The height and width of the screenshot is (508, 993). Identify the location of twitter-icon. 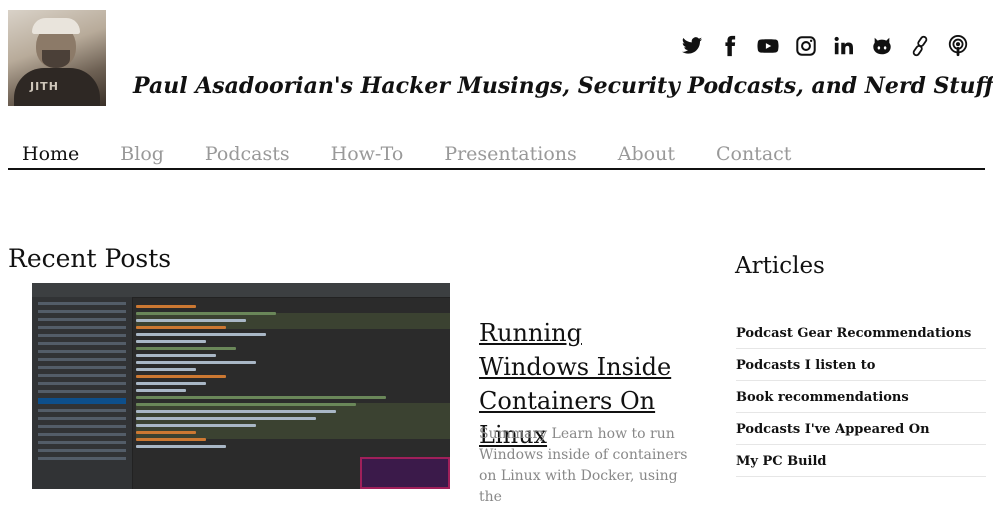
(692, 46).